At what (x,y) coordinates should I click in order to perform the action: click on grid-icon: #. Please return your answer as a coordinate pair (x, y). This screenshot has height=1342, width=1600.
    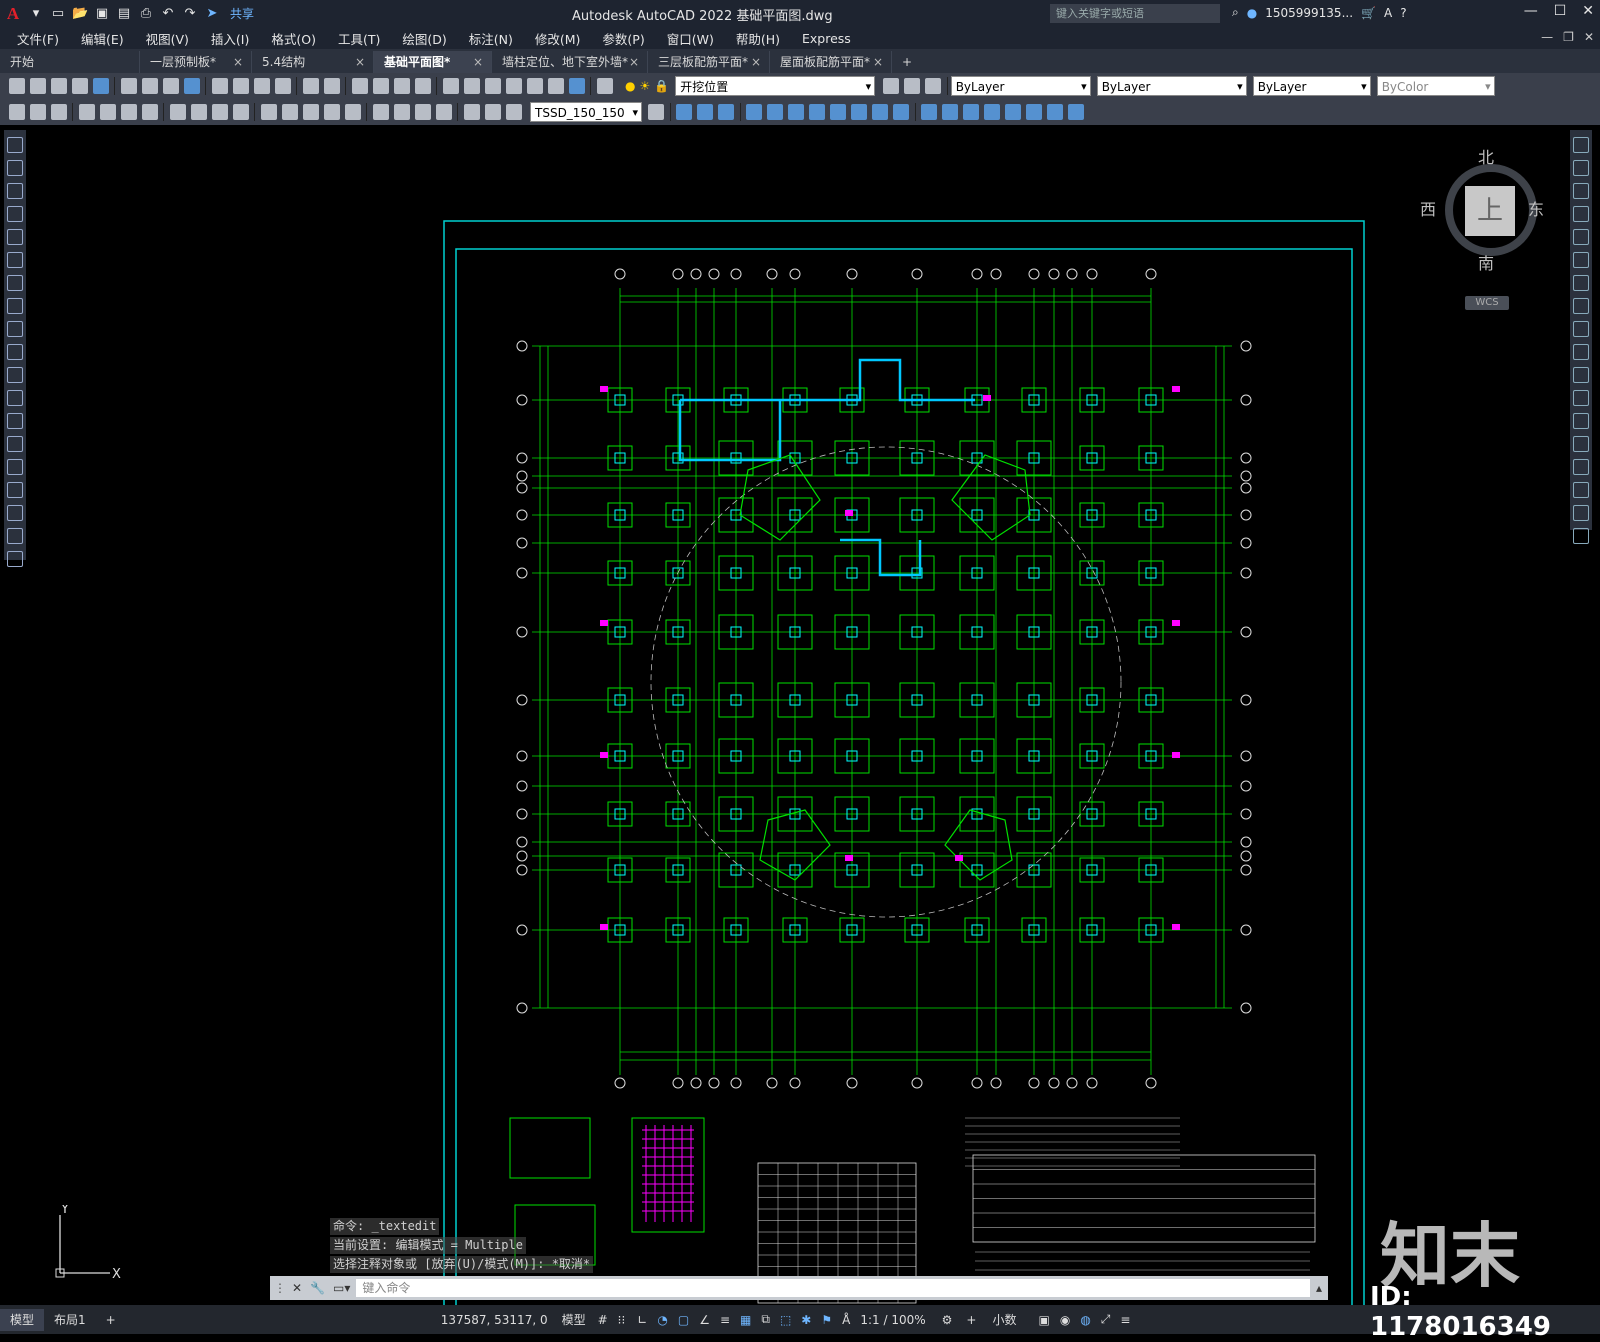
    Looking at the image, I should click on (603, 1320).